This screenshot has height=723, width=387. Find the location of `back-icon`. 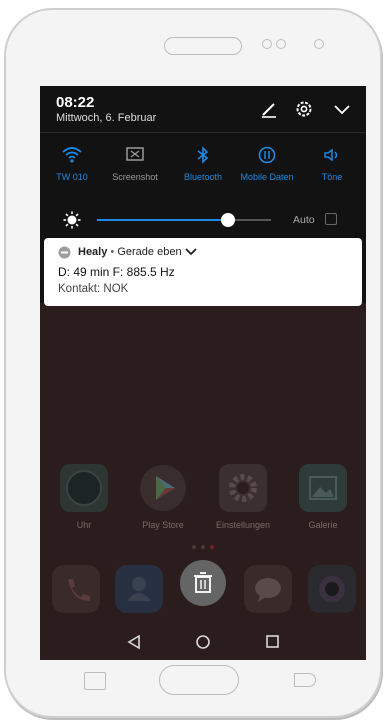

back-icon is located at coordinates (134, 642).